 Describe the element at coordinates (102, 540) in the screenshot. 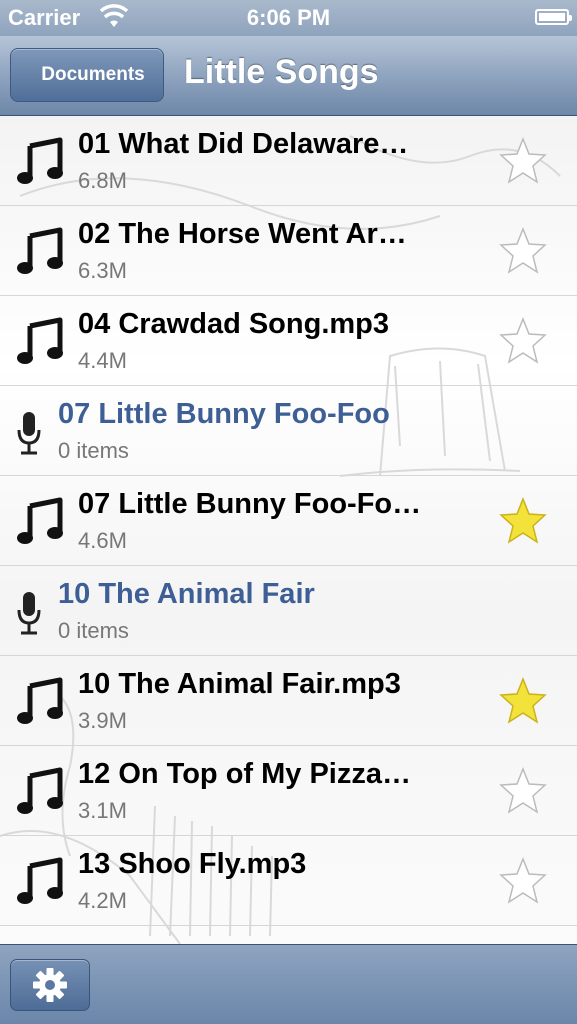

I see `file-size: 4.6M` at that location.